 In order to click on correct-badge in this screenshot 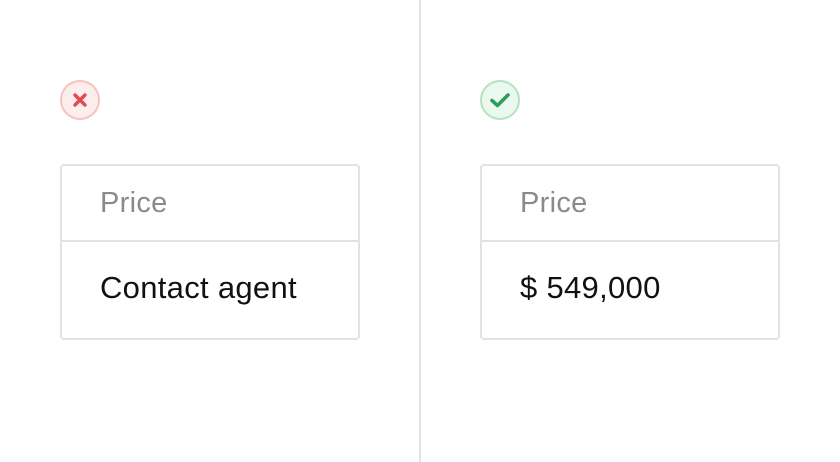, I will do `click(500, 100)`.